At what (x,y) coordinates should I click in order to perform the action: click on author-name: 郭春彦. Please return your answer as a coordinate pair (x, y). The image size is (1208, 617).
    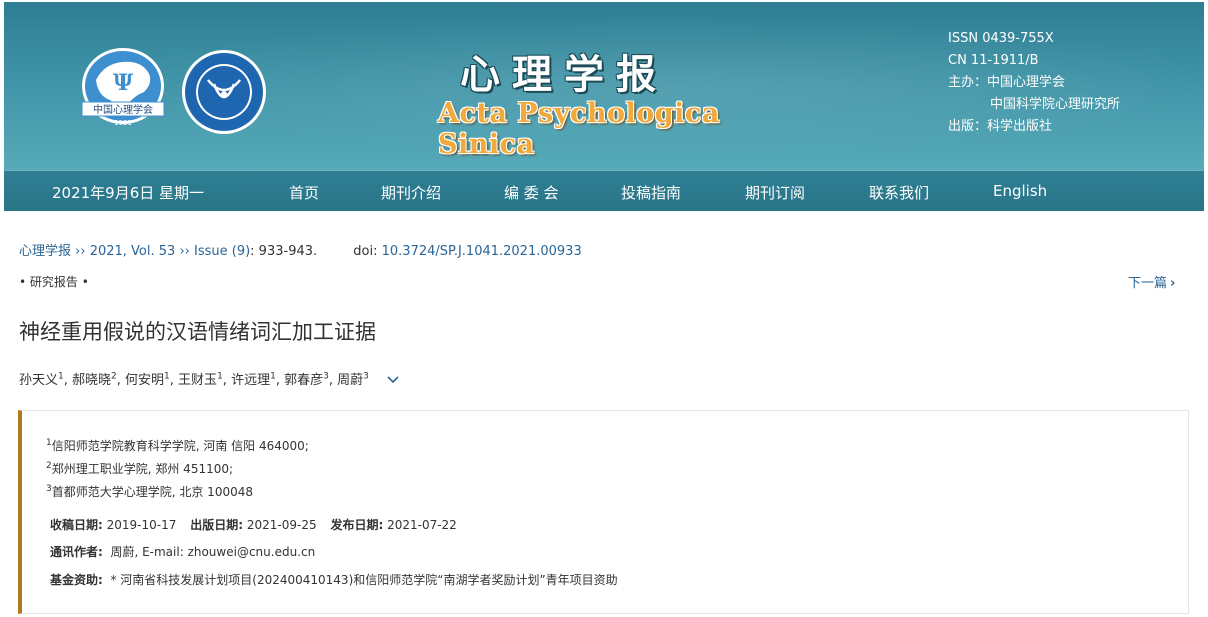
    Looking at the image, I should click on (303, 380).